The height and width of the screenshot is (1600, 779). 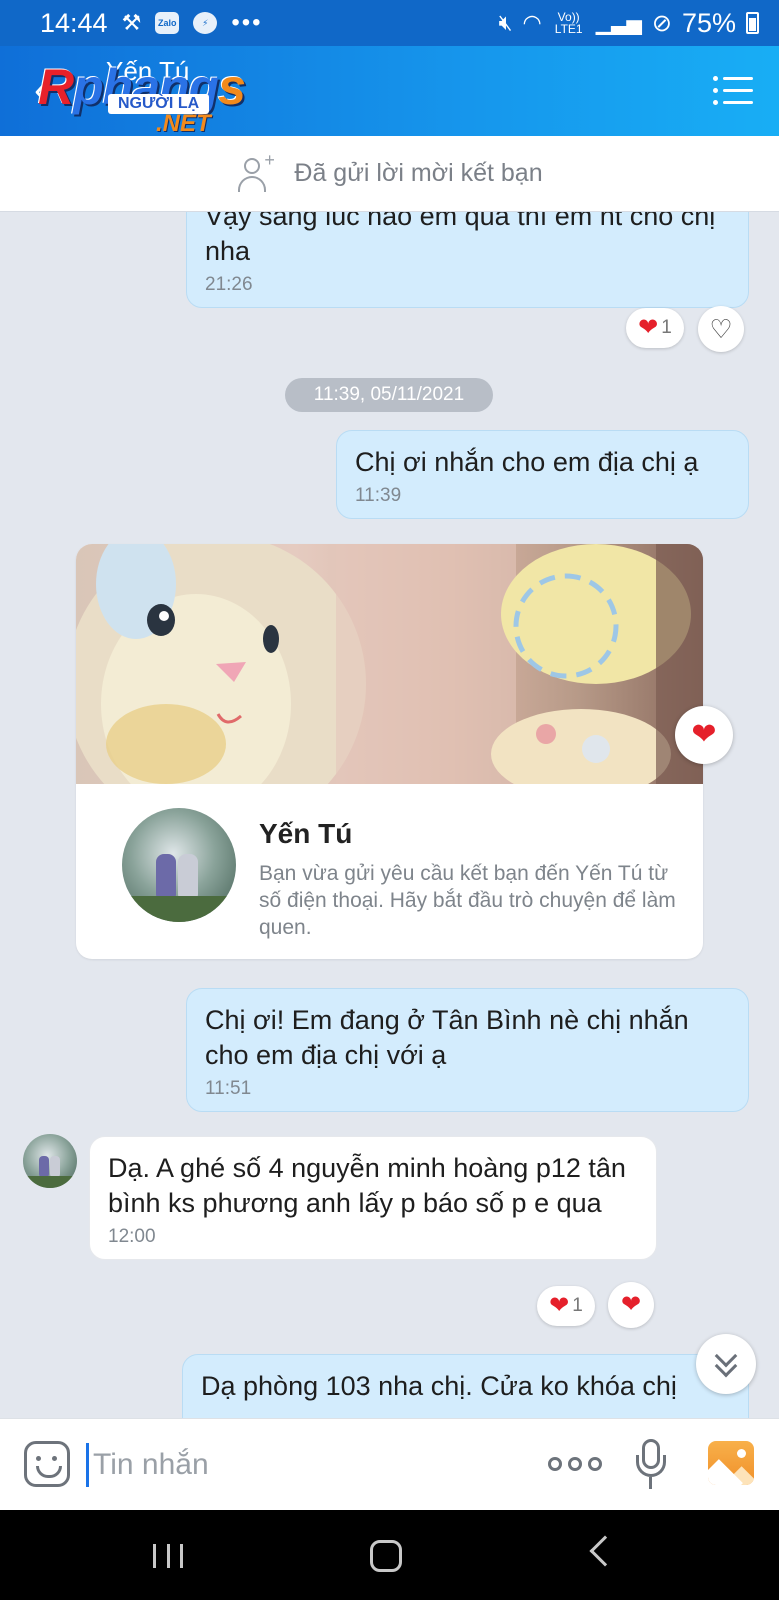 What do you see at coordinates (168, 1556) in the screenshot?
I see `recent-apps-icon` at bounding box center [168, 1556].